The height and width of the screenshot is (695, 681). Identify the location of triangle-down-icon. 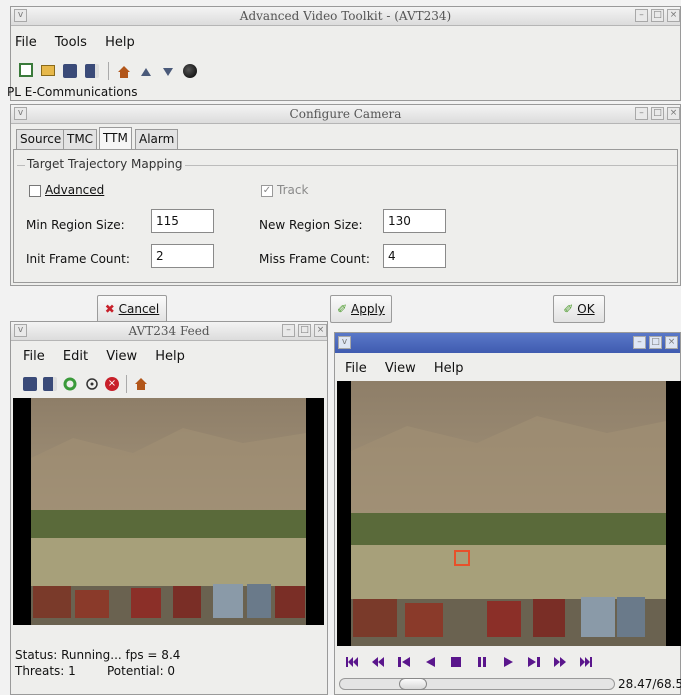
(168, 72).